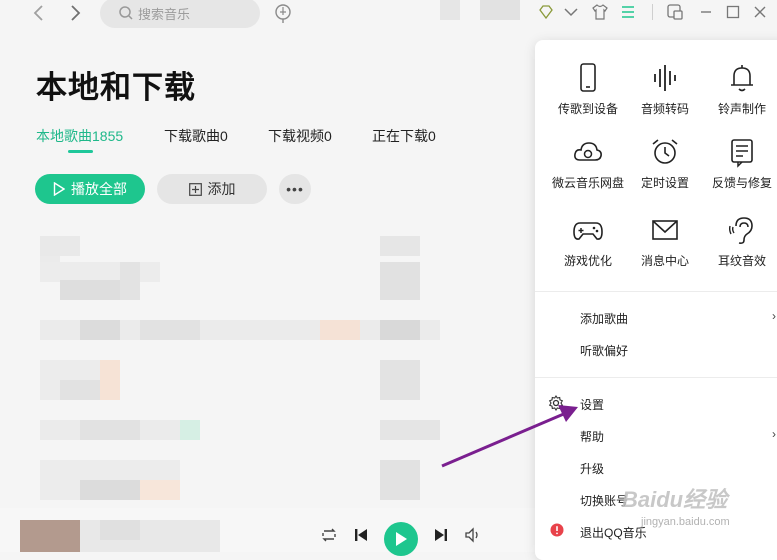 This screenshot has width=777, height=560. Describe the element at coordinates (675, 499) in the screenshot. I see `watermark-logo: Baidu经验` at that location.